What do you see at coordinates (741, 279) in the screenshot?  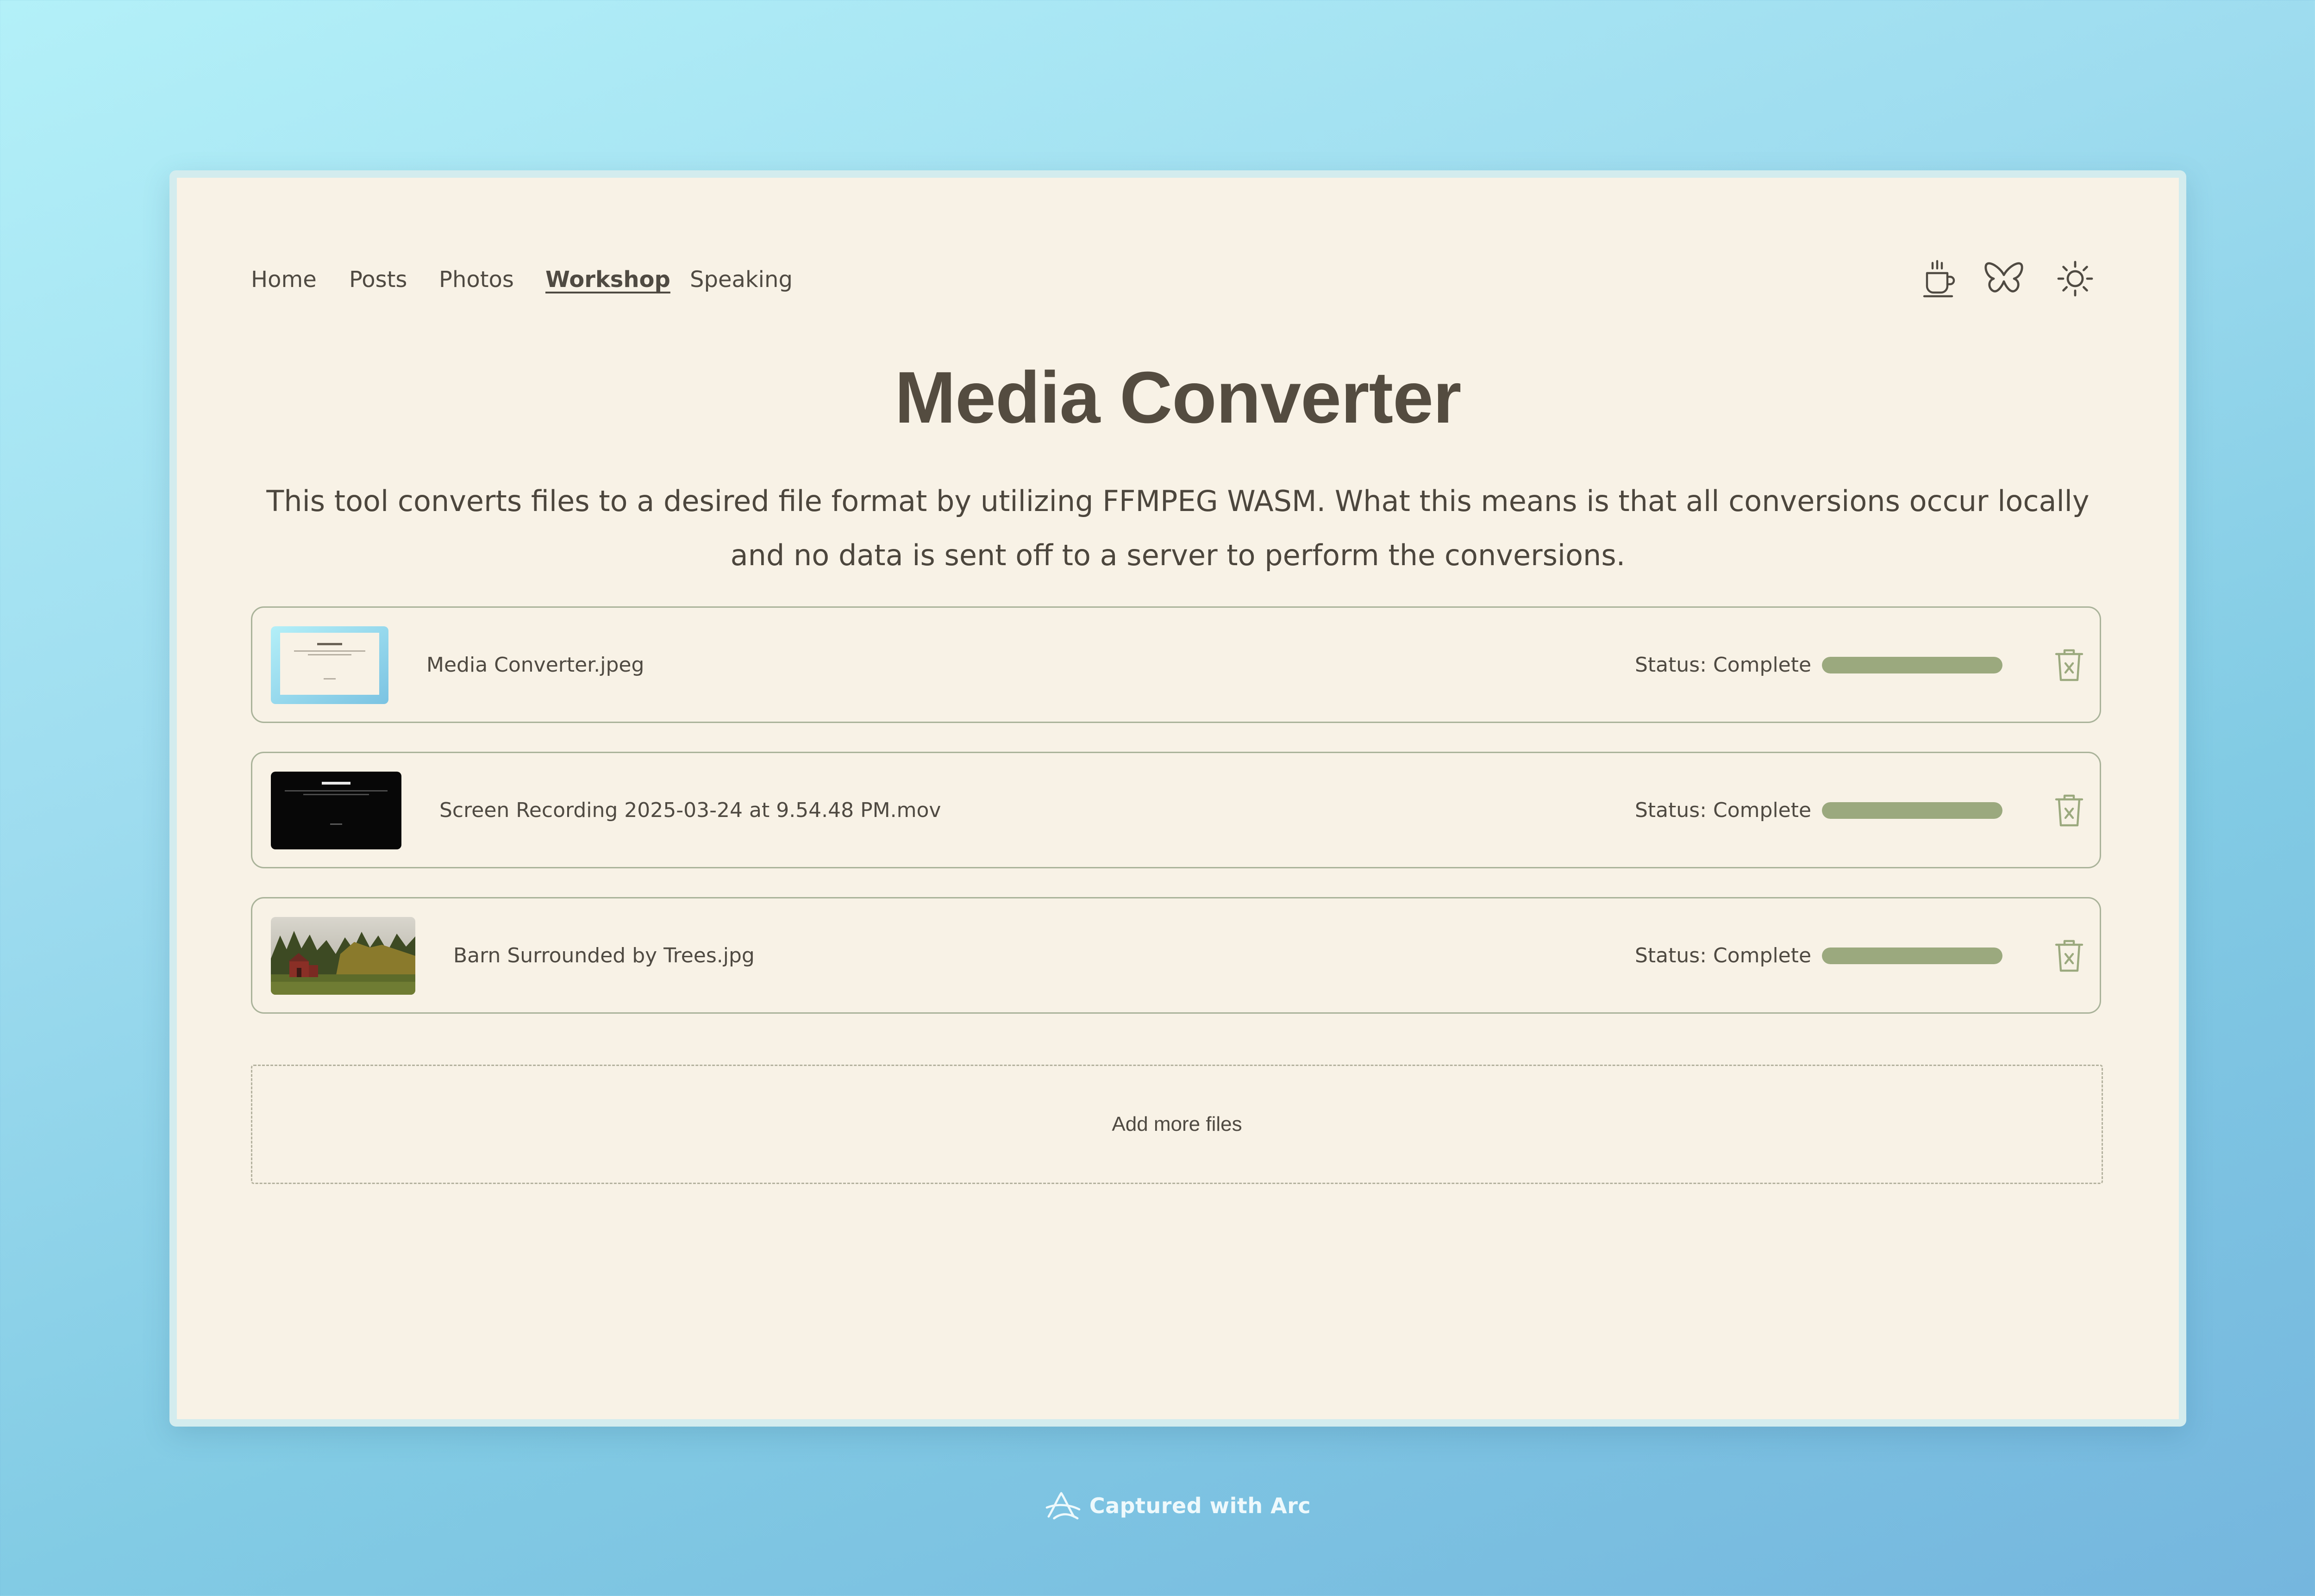 I see `nav-link-speaking: Speaking` at bounding box center [741, 279].